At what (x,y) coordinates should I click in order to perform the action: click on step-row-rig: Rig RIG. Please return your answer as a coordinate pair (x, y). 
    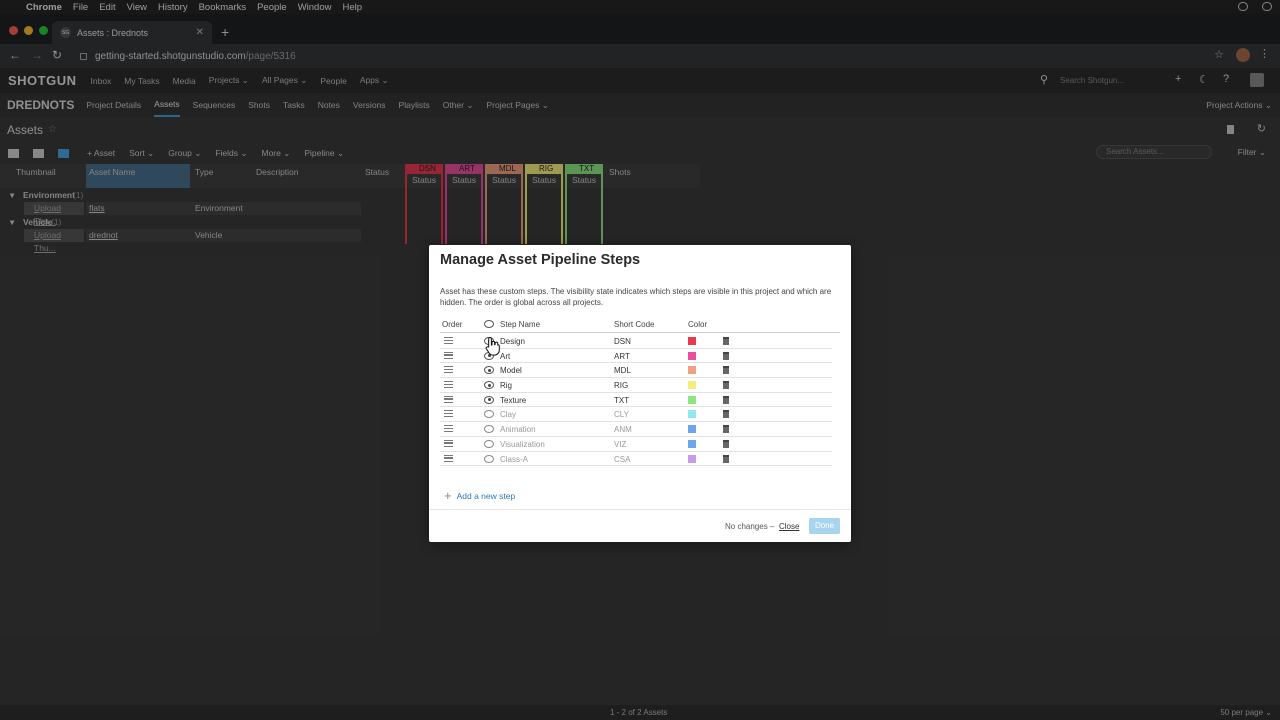
    Looking at the image, I should click on (636, 385).